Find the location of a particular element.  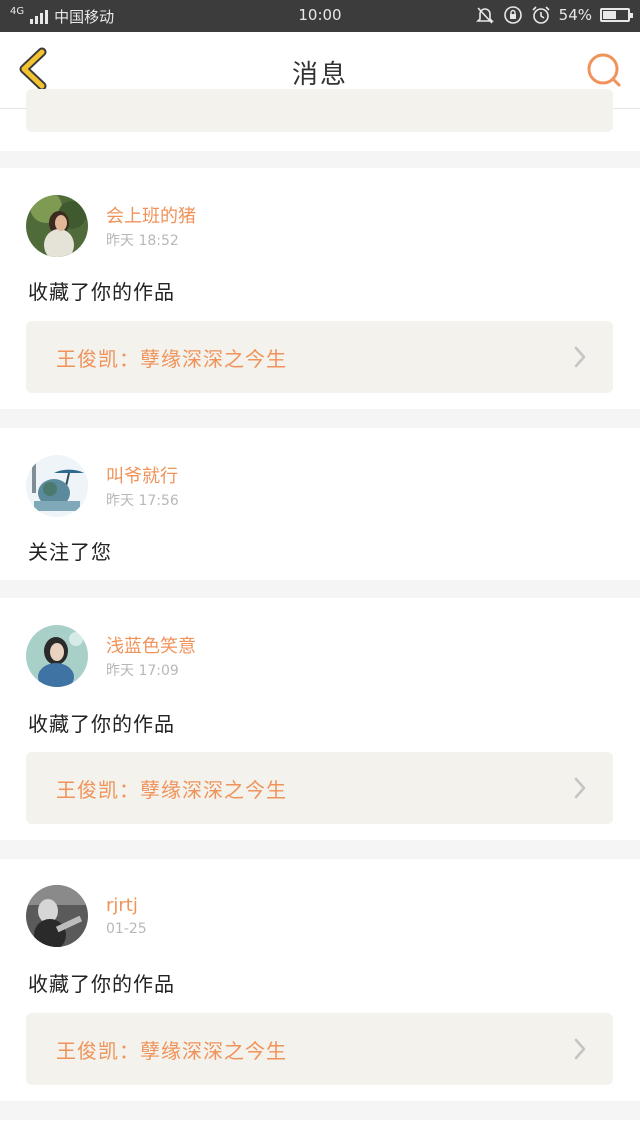

status-bar: 4G 中国移动 10:00 54% is located at coordinates (320, 16).